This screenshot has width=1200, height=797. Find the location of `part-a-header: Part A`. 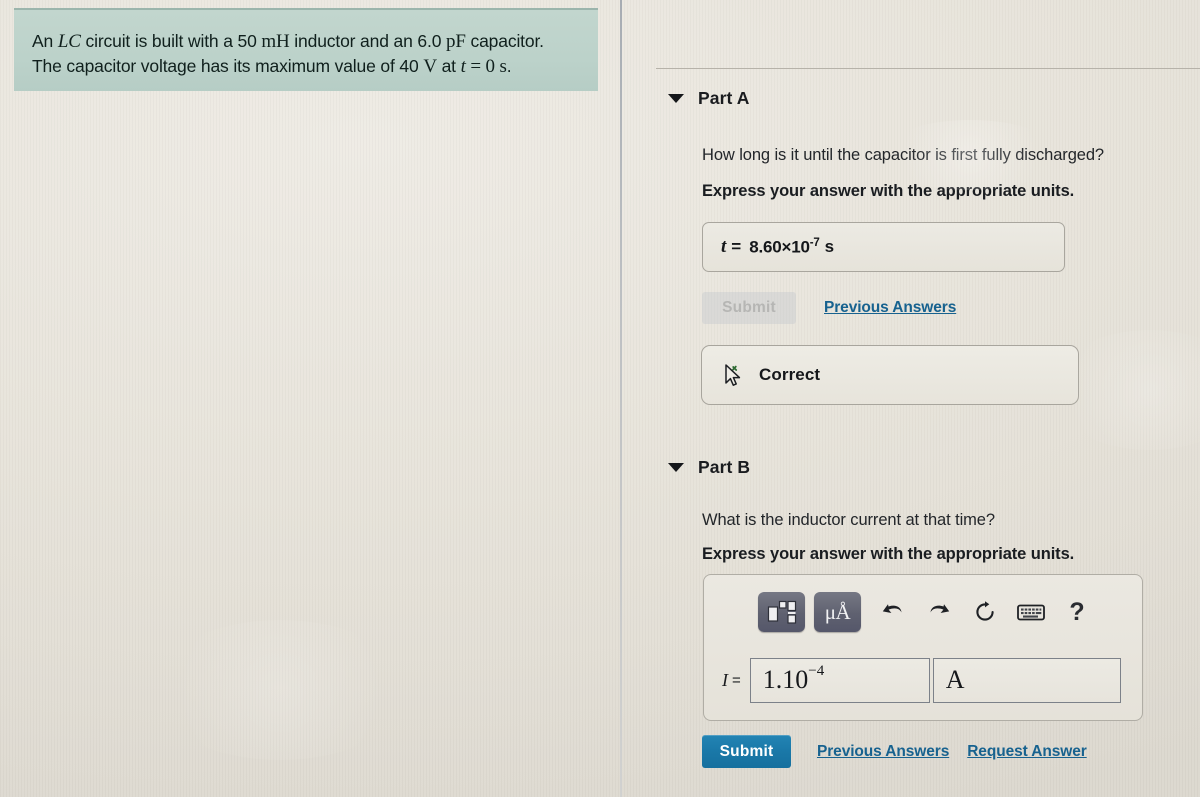

part-a-header: Part A is located at coordinates (709, 98).